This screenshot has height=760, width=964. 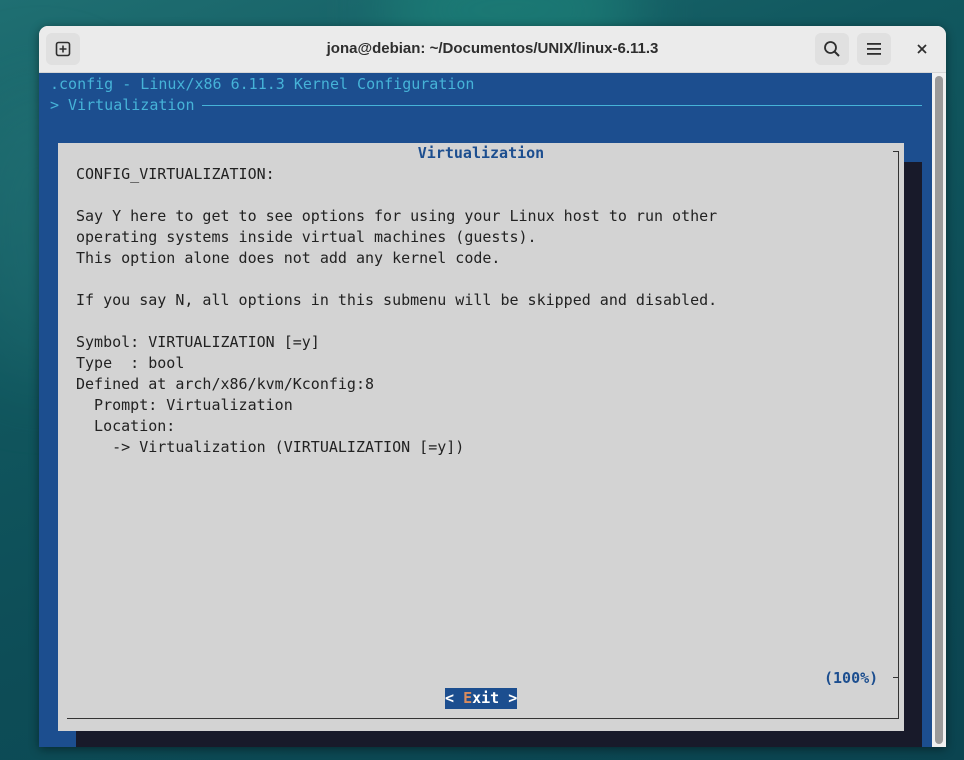 What do you see at coordinates (562, 105) in the screenshot?
I see `header-divider` at bounding box center [562, 105].